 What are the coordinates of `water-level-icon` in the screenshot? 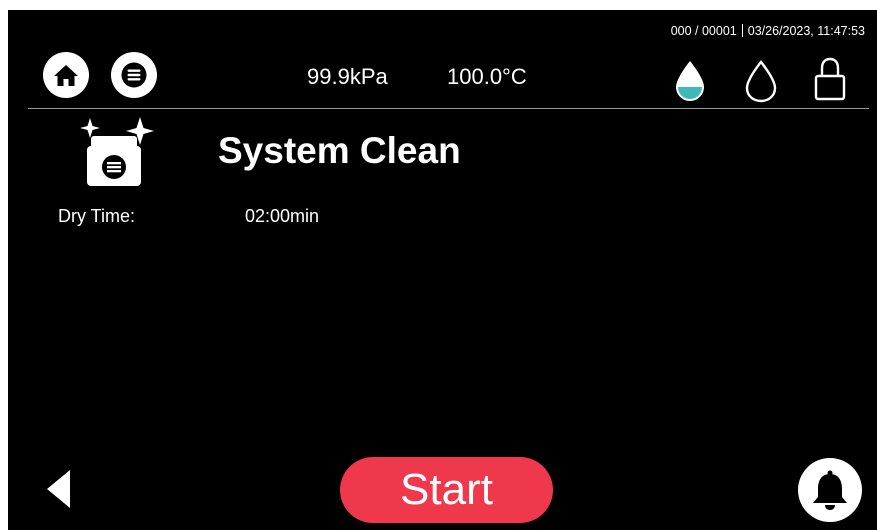 It's located at (690, 81).